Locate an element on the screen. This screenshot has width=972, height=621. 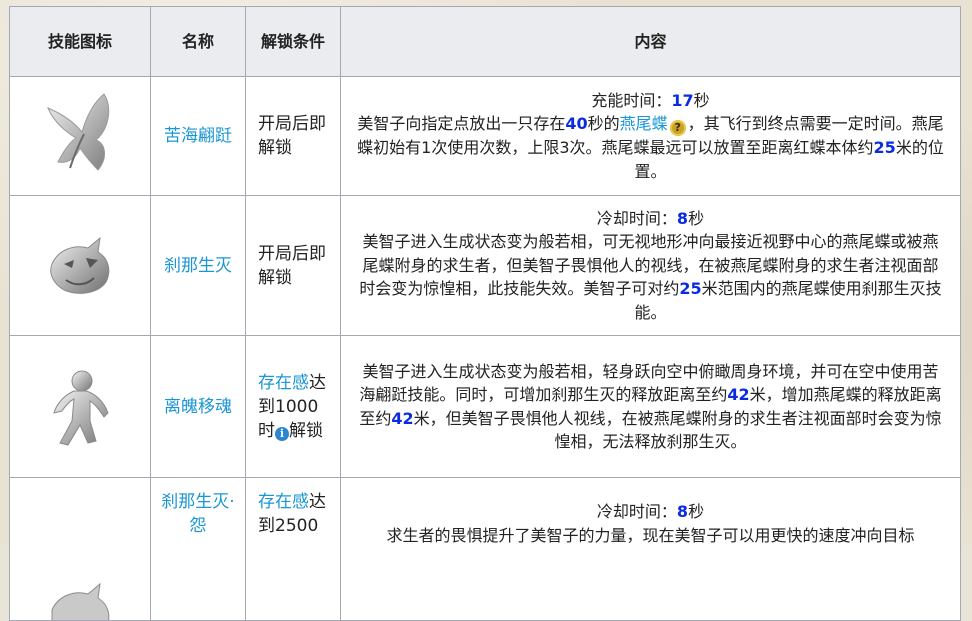
skill-name-link: 离魄移魂 is located at coordinates (198, 407).